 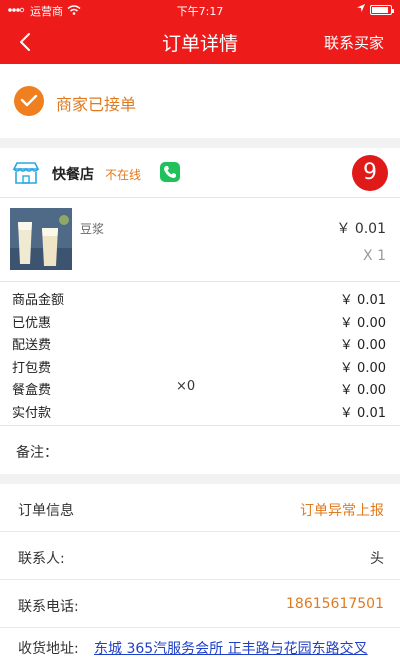 I want to click on address-row: 收货地址: 东城 365汽服务会所 正丰路与花园东路交叉, so click(x=200, y=644).